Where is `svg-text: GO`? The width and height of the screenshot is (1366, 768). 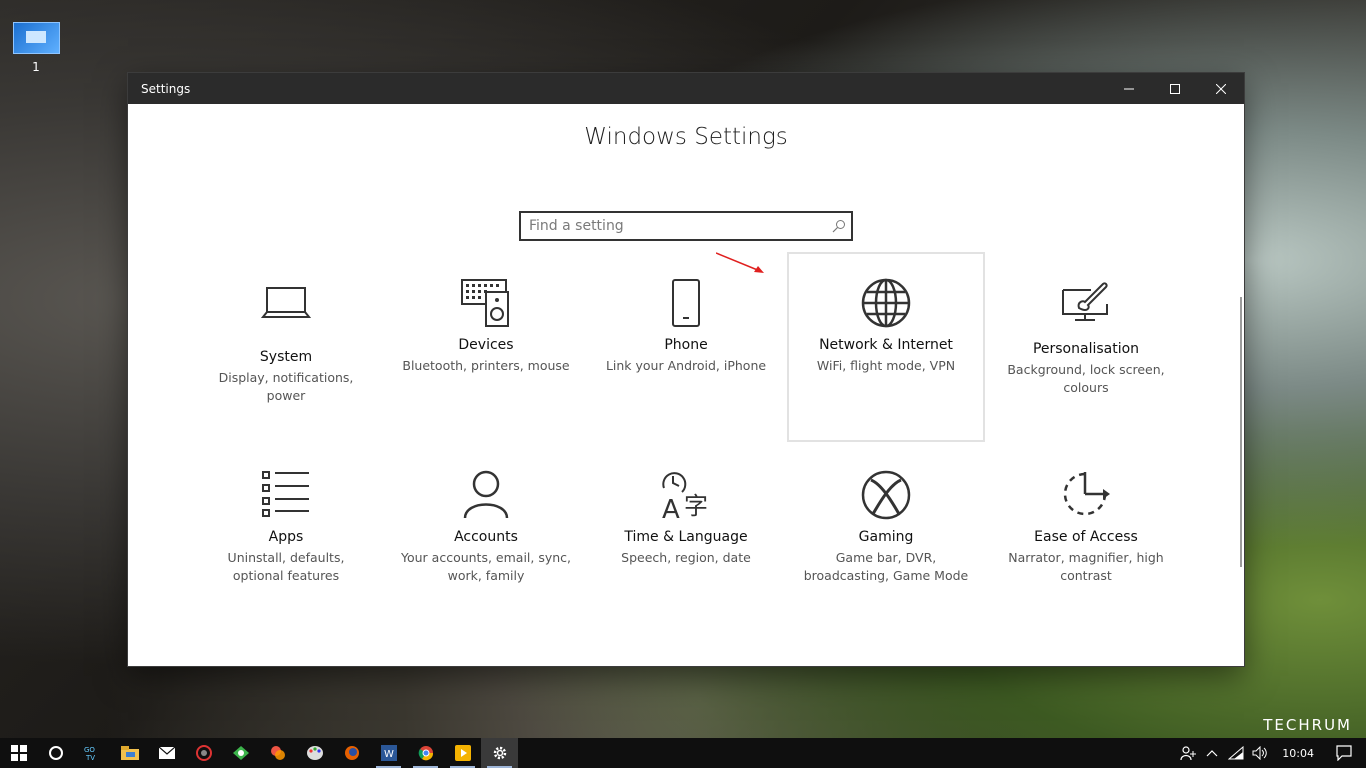 svg-text: GO is located at coordinates (89, 750).